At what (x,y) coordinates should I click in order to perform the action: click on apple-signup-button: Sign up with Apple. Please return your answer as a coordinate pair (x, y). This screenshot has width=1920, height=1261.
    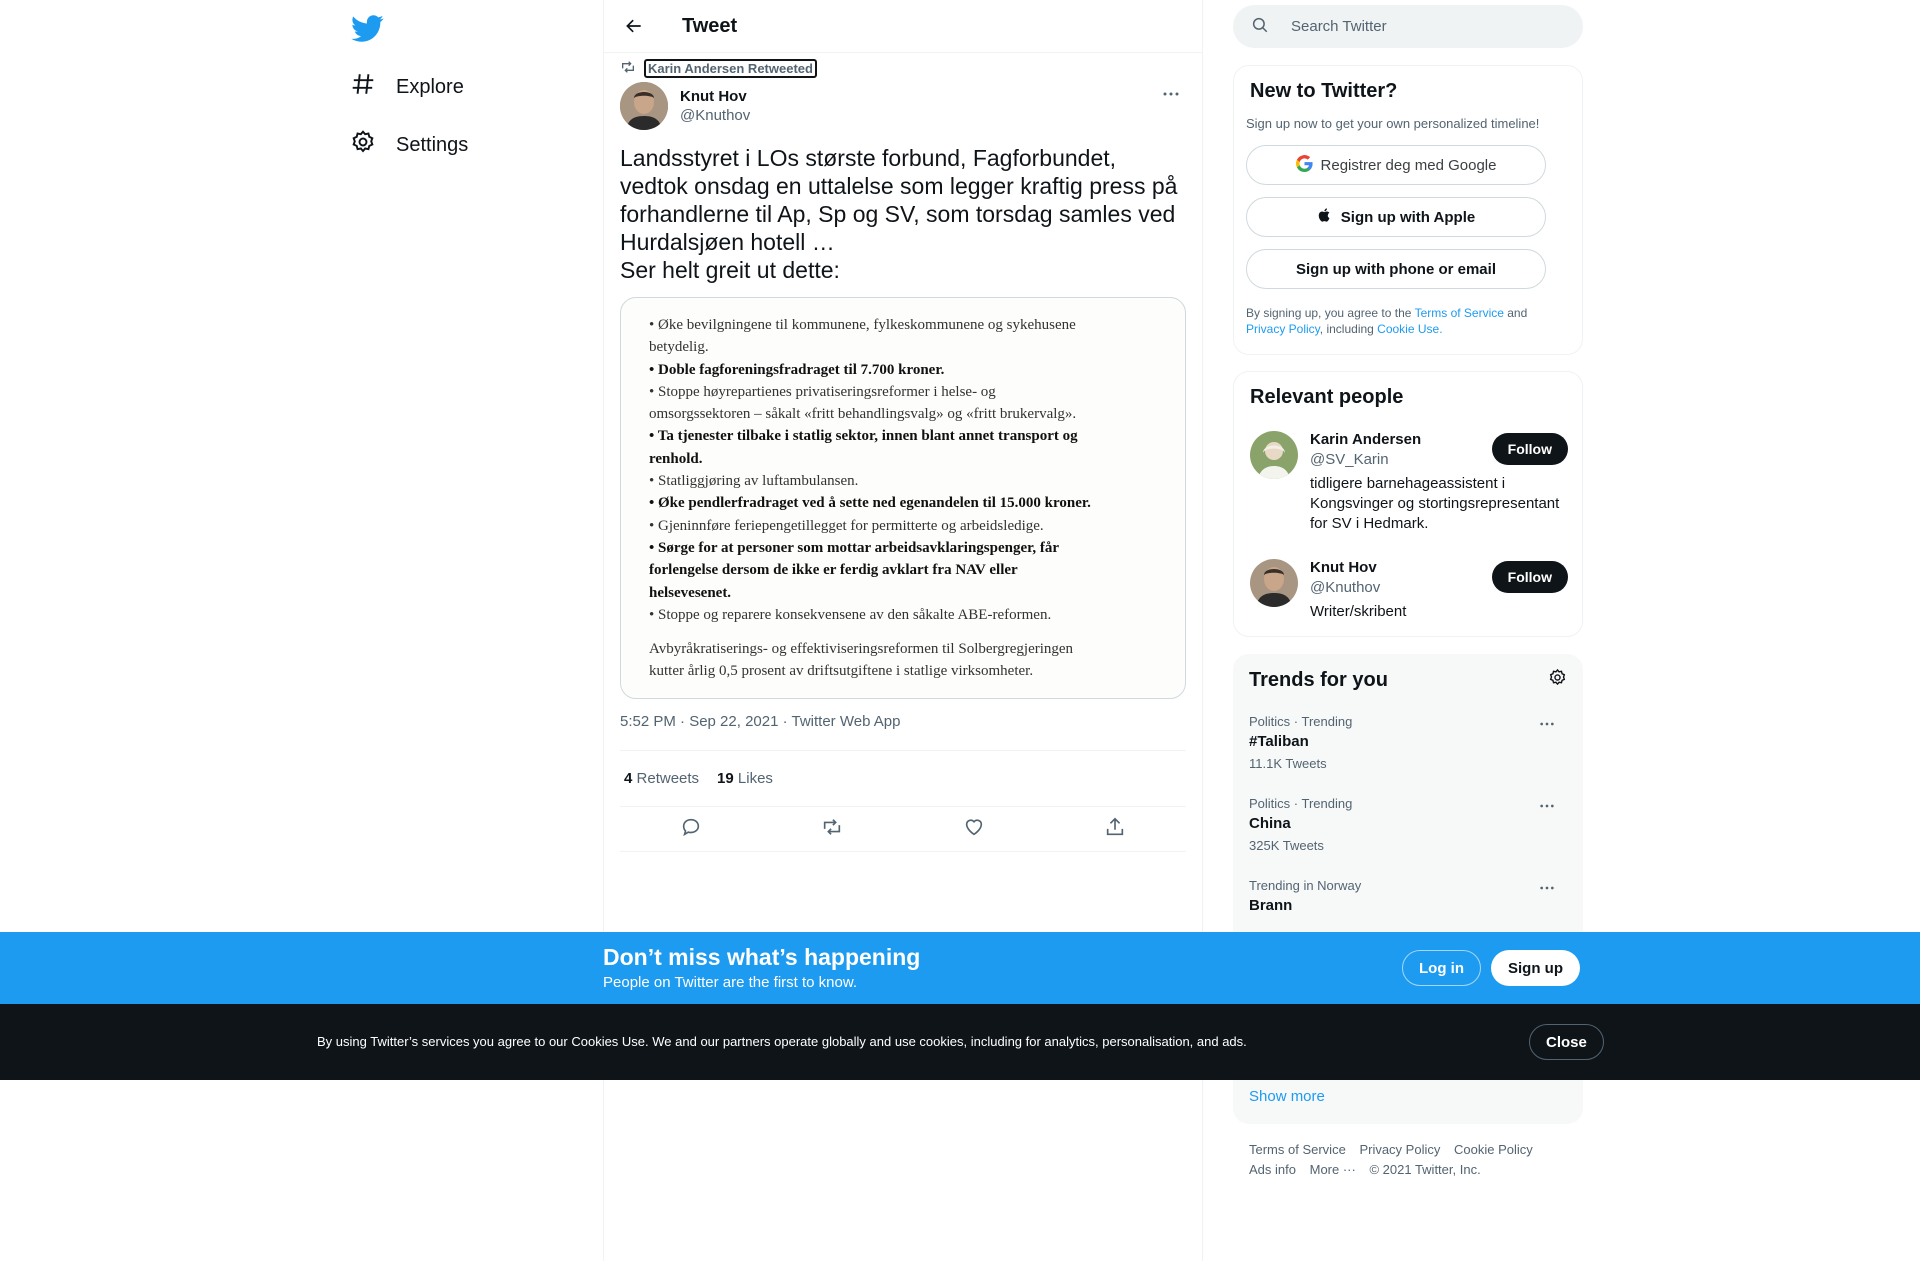
    Looking at the image, I should click on (1396, 217).